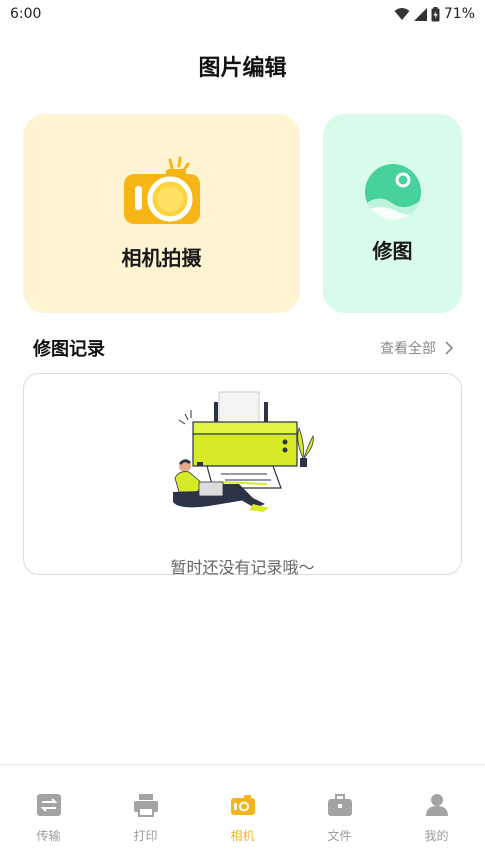 Image resolution: width=485 pixels, height=862 pixels. Describe the element at coordinates (242, 567) in the screenshot. I see `empty-message: 暂时还没有记录哦～` at that location.